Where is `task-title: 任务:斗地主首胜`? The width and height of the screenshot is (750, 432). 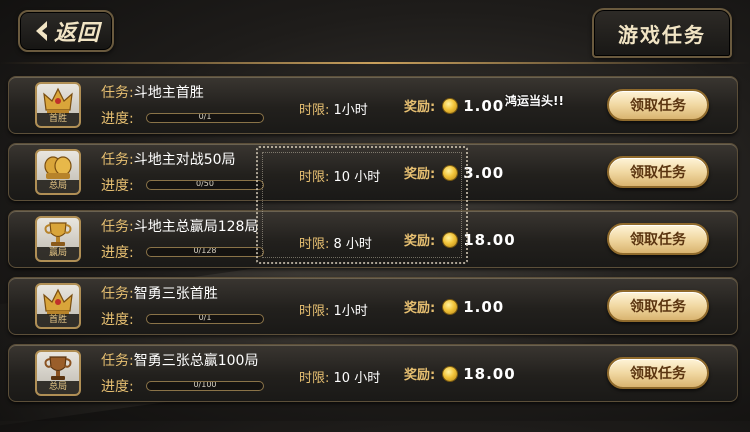 task-title: 任务:斗地主首胜 is located at coordinates (152, 92).